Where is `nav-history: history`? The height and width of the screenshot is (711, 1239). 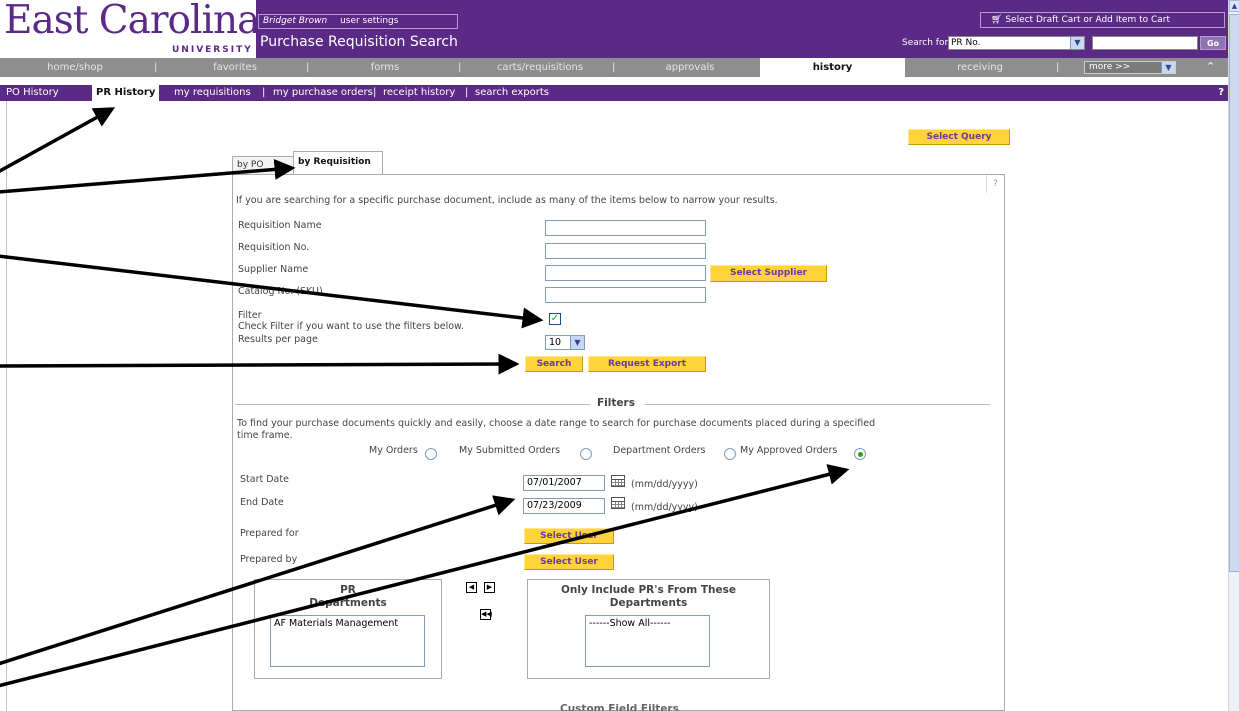
nav-history: history is located at coordinates (832, 67).